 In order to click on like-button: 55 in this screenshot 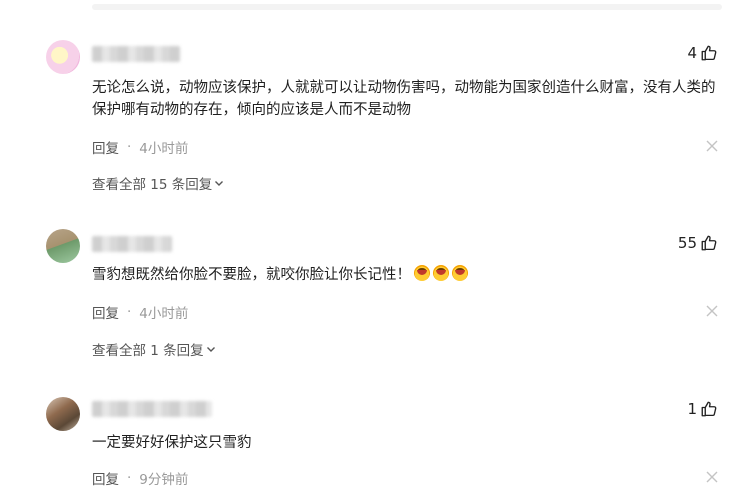, I will do `click(698, 243)`.